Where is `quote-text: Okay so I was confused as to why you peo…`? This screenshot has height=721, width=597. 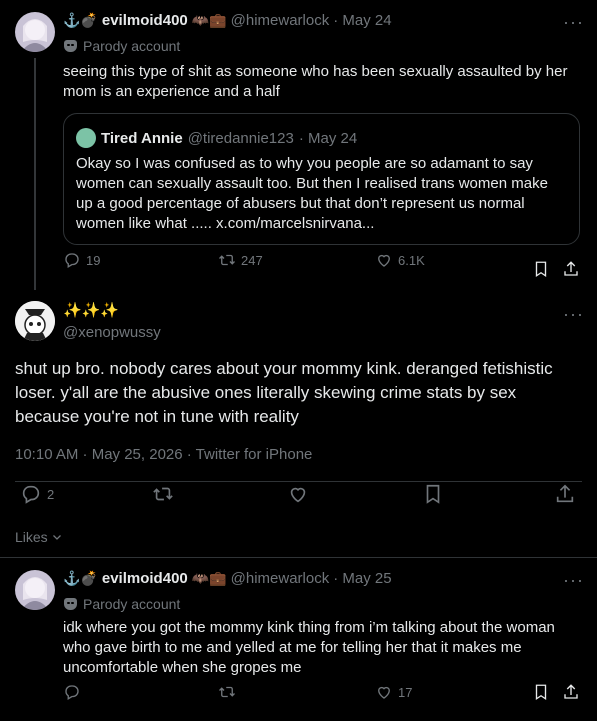
quote-text: Okay so I was confused as to why you peo… is located at coordinates (312, 193).